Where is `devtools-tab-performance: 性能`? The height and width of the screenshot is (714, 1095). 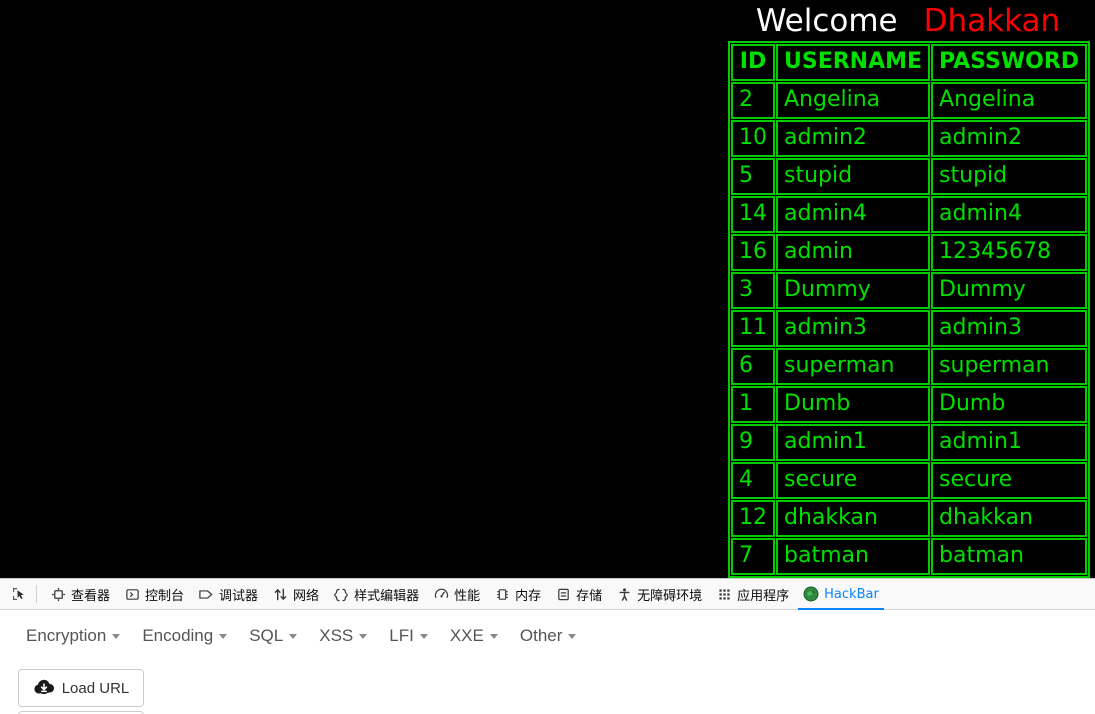 devtools-tab-performance: 性能 is located at coordinates (456, 594).